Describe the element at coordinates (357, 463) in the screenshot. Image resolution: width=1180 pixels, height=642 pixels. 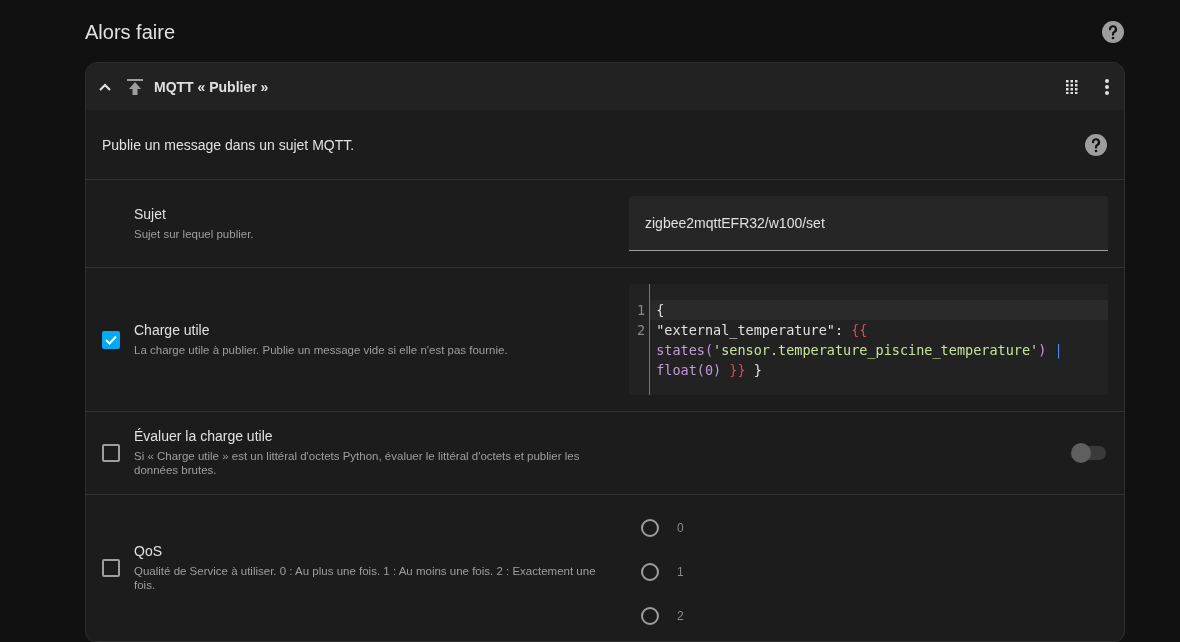
I see `field-hint: Si « Charge utile » est un littéral d'octets Python, évaluer le littéral d'octets et publier les données brutes.` at that location.